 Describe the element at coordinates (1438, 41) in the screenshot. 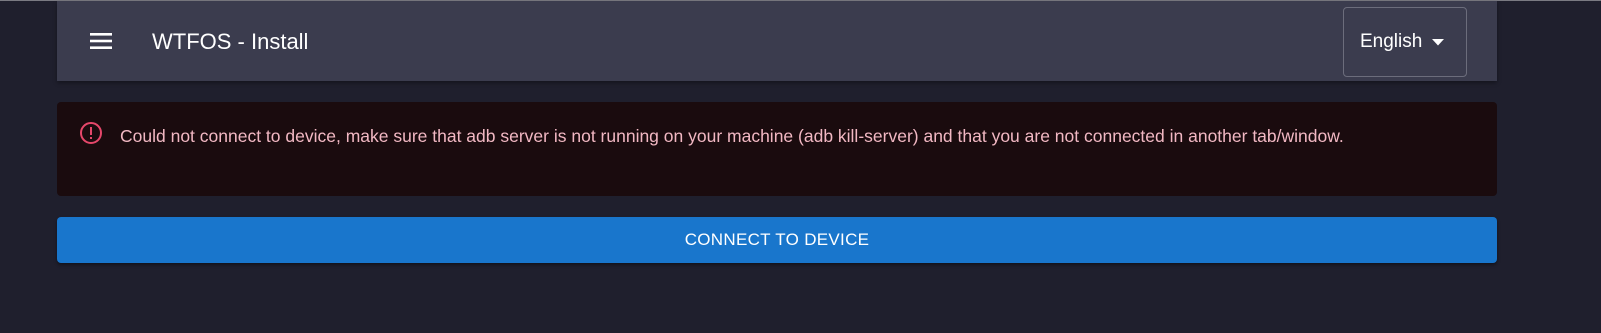

I see `caret-down-icon` at that location.